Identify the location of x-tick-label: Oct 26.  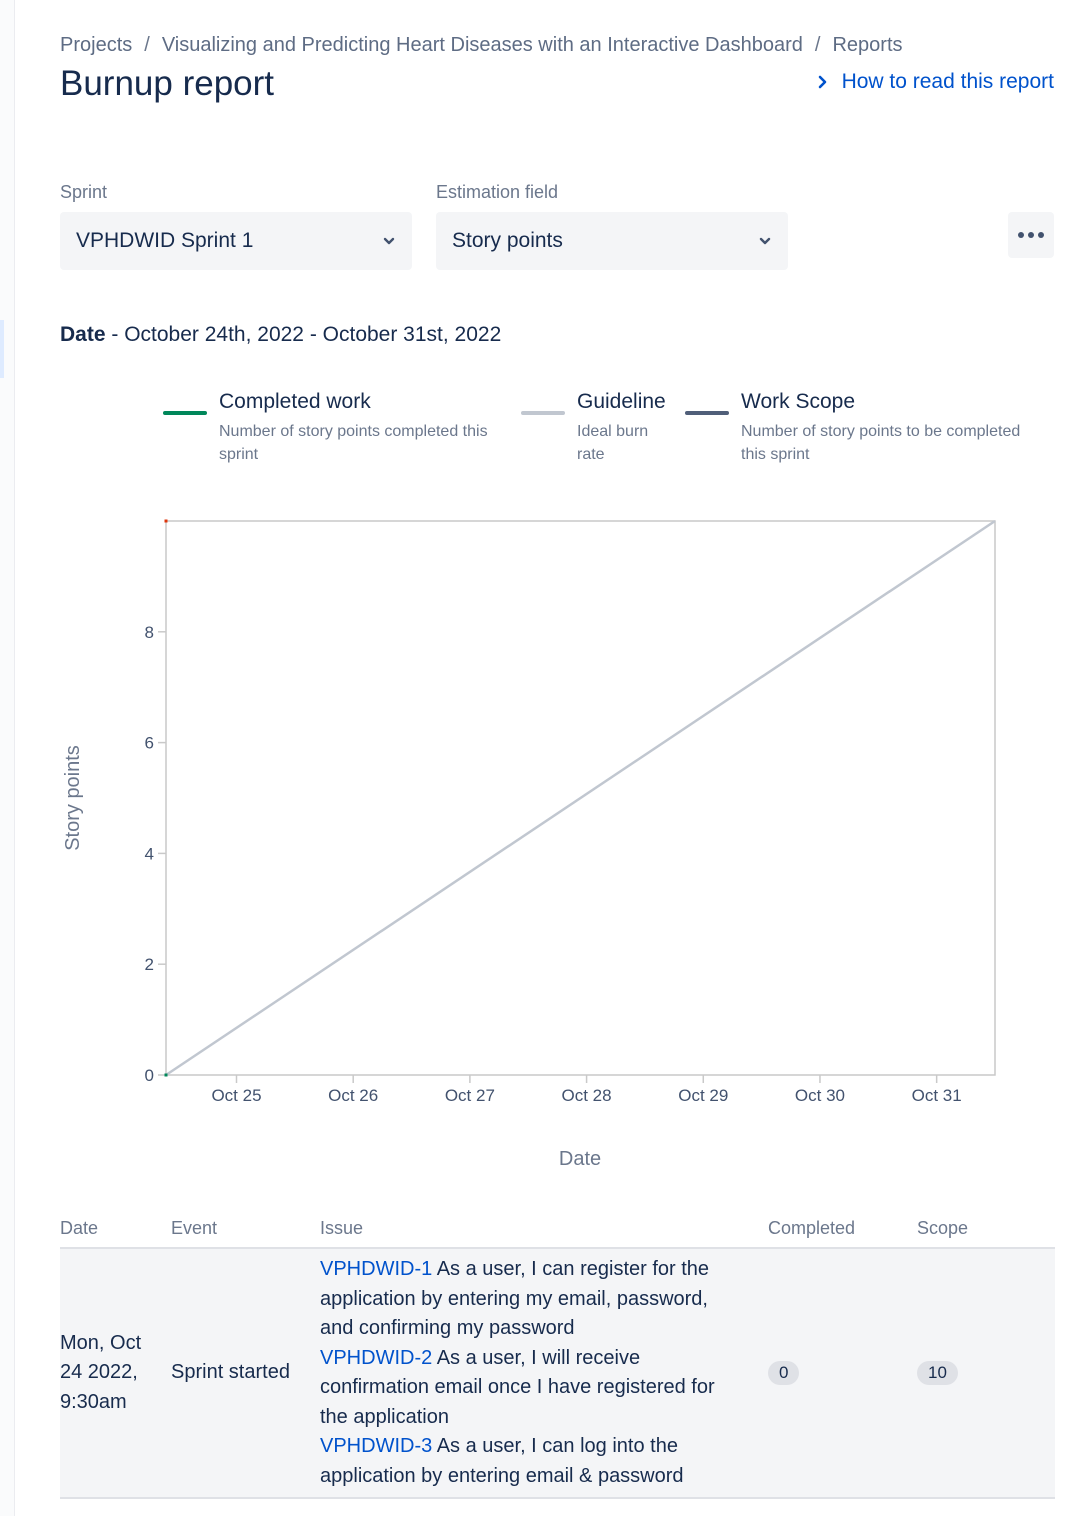
(353, 1095).